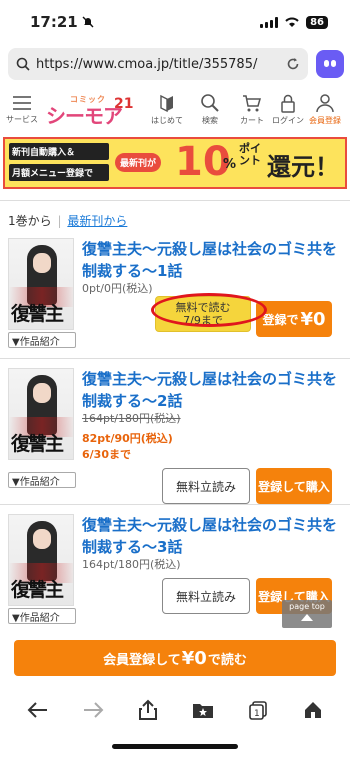 Image resolution: width=350 pixels, height=757 pixels. I want to click on battery-icon: 86, so click(317, 22).